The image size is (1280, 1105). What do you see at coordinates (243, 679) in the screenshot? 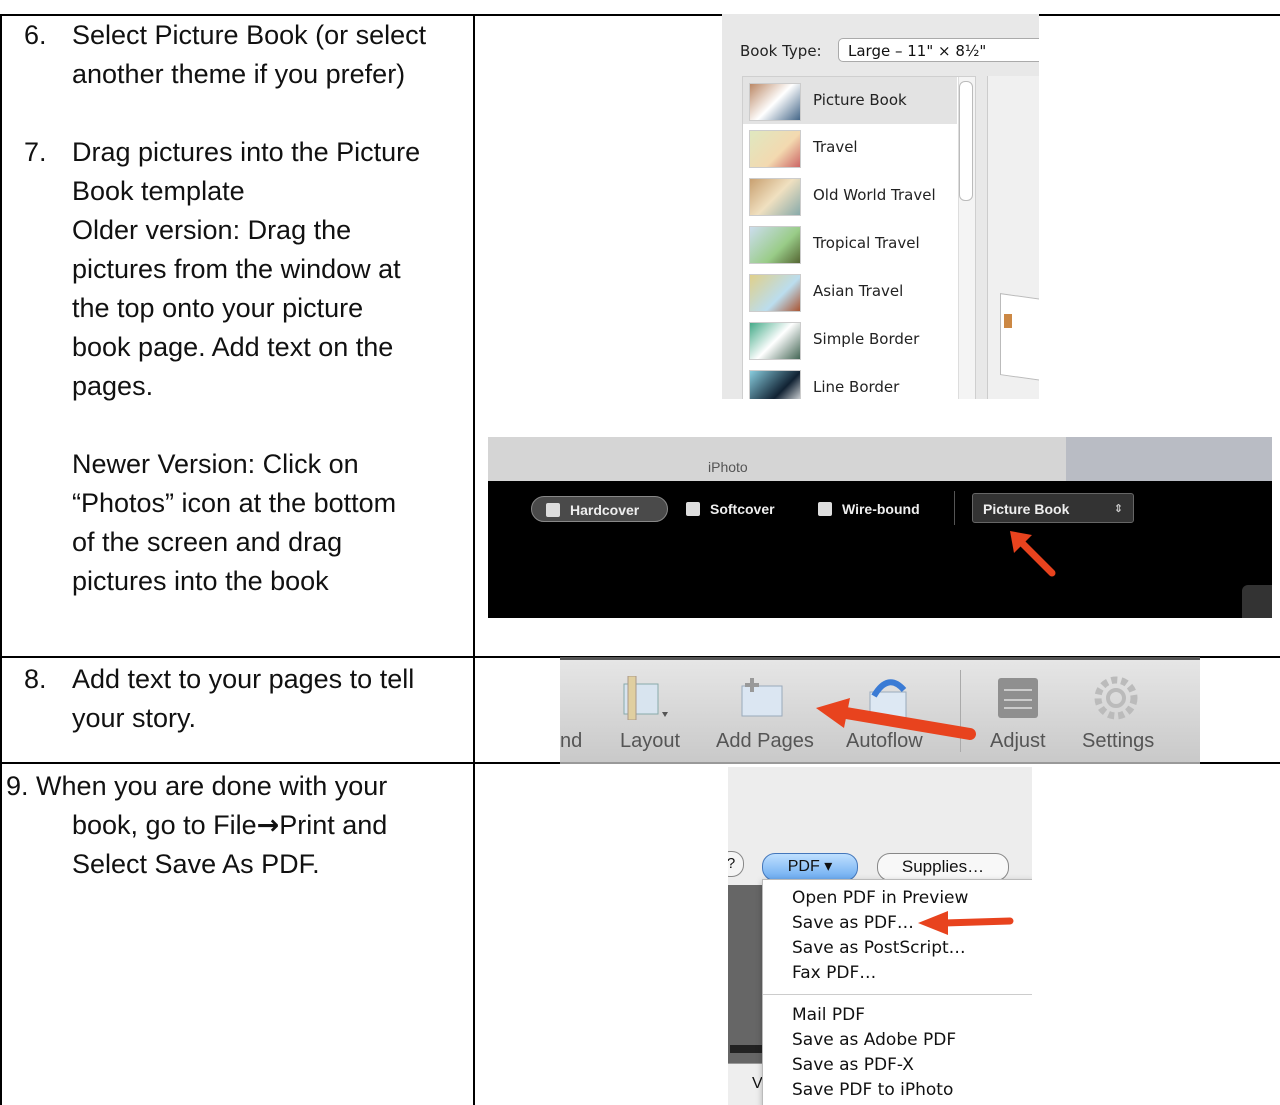
I see `step-8-line: Add text to your pages to tell` at bounding box center [243, 679].